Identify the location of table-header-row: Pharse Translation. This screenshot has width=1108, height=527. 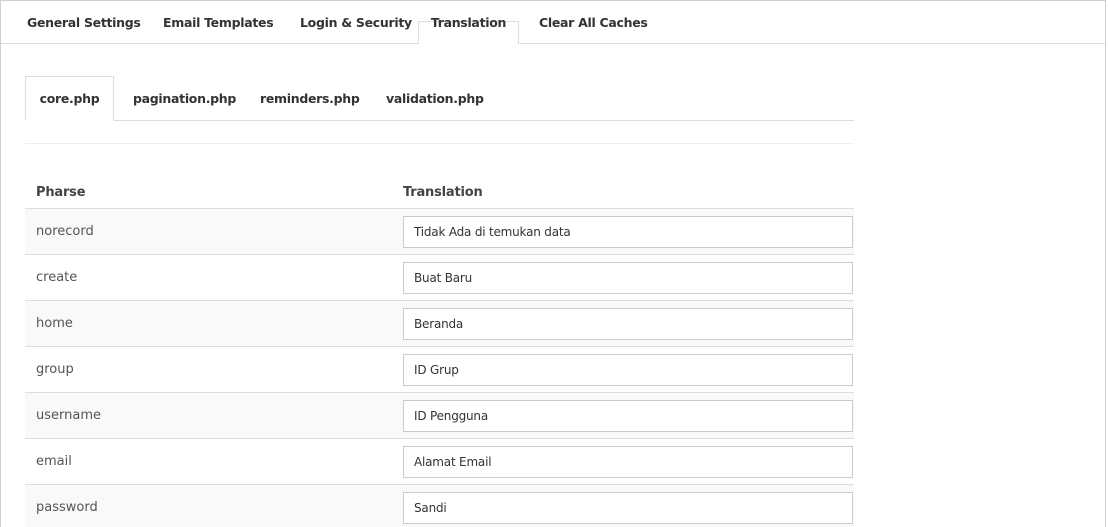
(439, 176).